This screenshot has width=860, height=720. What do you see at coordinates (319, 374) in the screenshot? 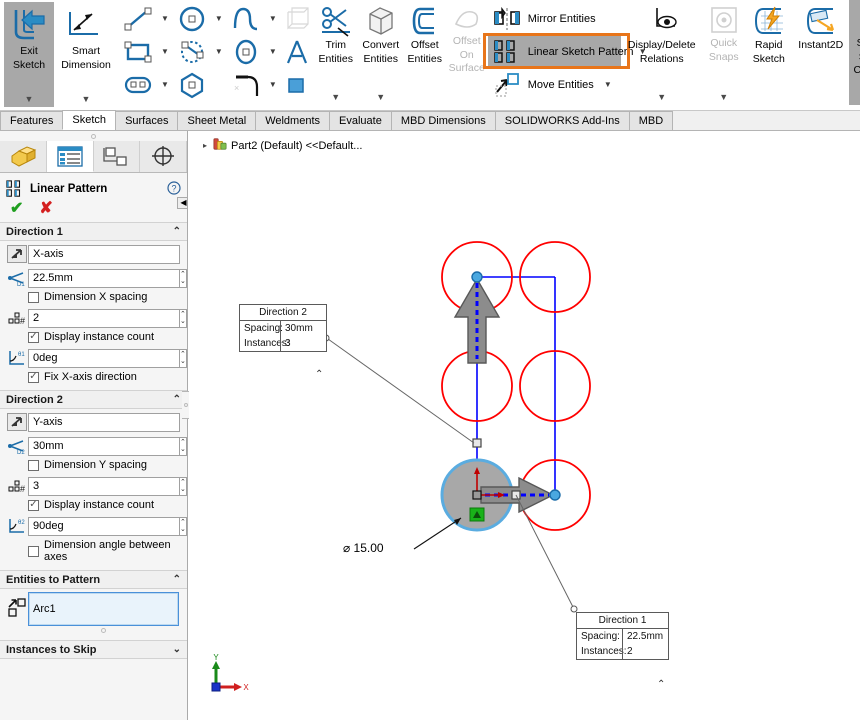
I see `direction2-callout-chevron-icon: ⌃` at bounding box center [319, 374].